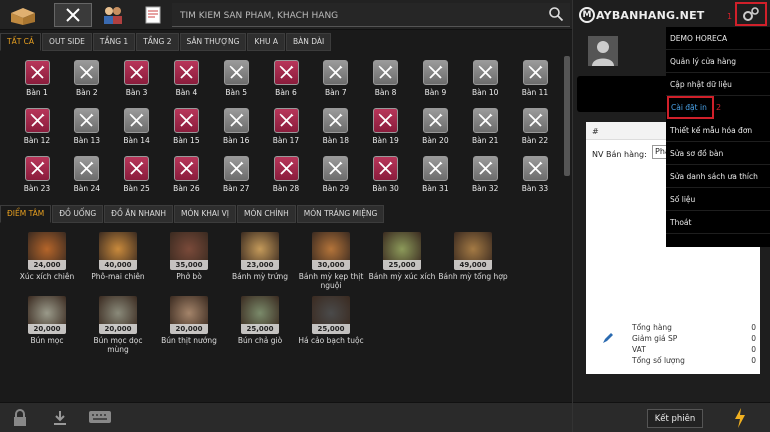  What do you see at coordinates (718, 176) in the screenshot?
I see `menu-item: Sửa danh sách ưa thích` at bounding box center [718, 176].